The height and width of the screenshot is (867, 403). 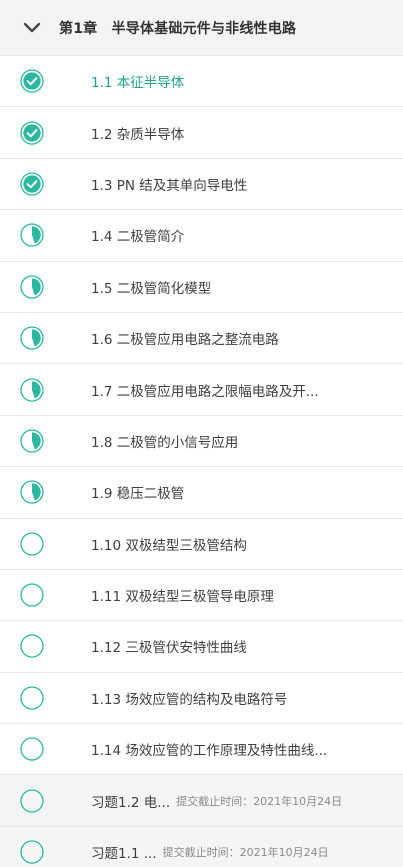 I want to click on chevron-down-icon, so click(x=32, y=28).